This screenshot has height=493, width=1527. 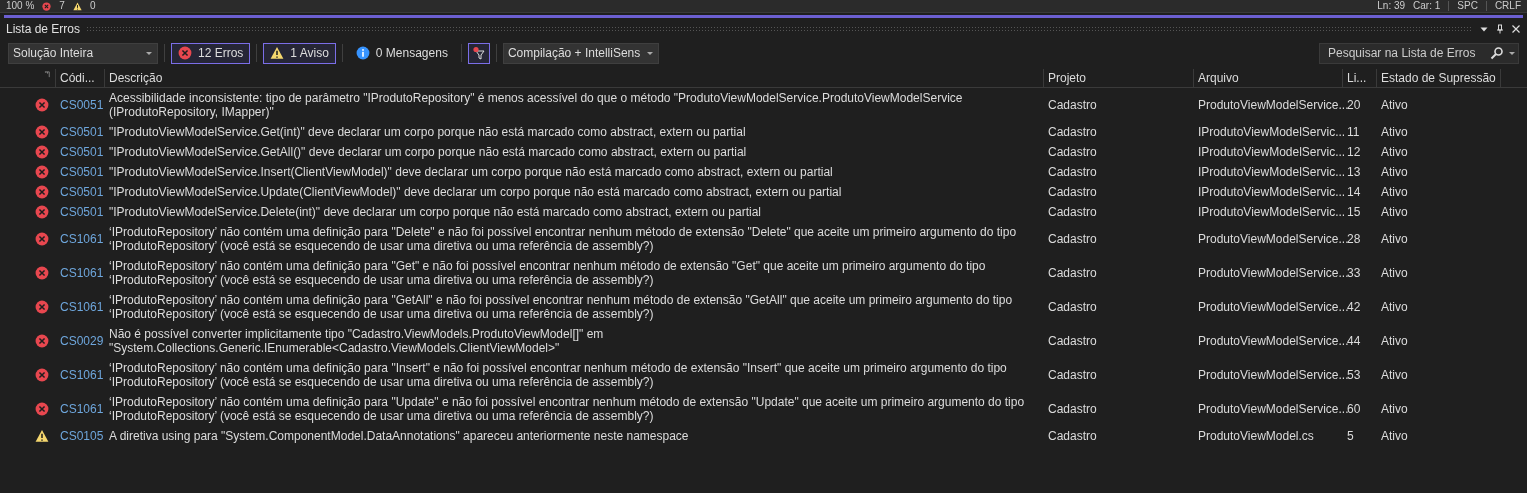 I want to click on line-number: 15, so click(x=1354, y=212).